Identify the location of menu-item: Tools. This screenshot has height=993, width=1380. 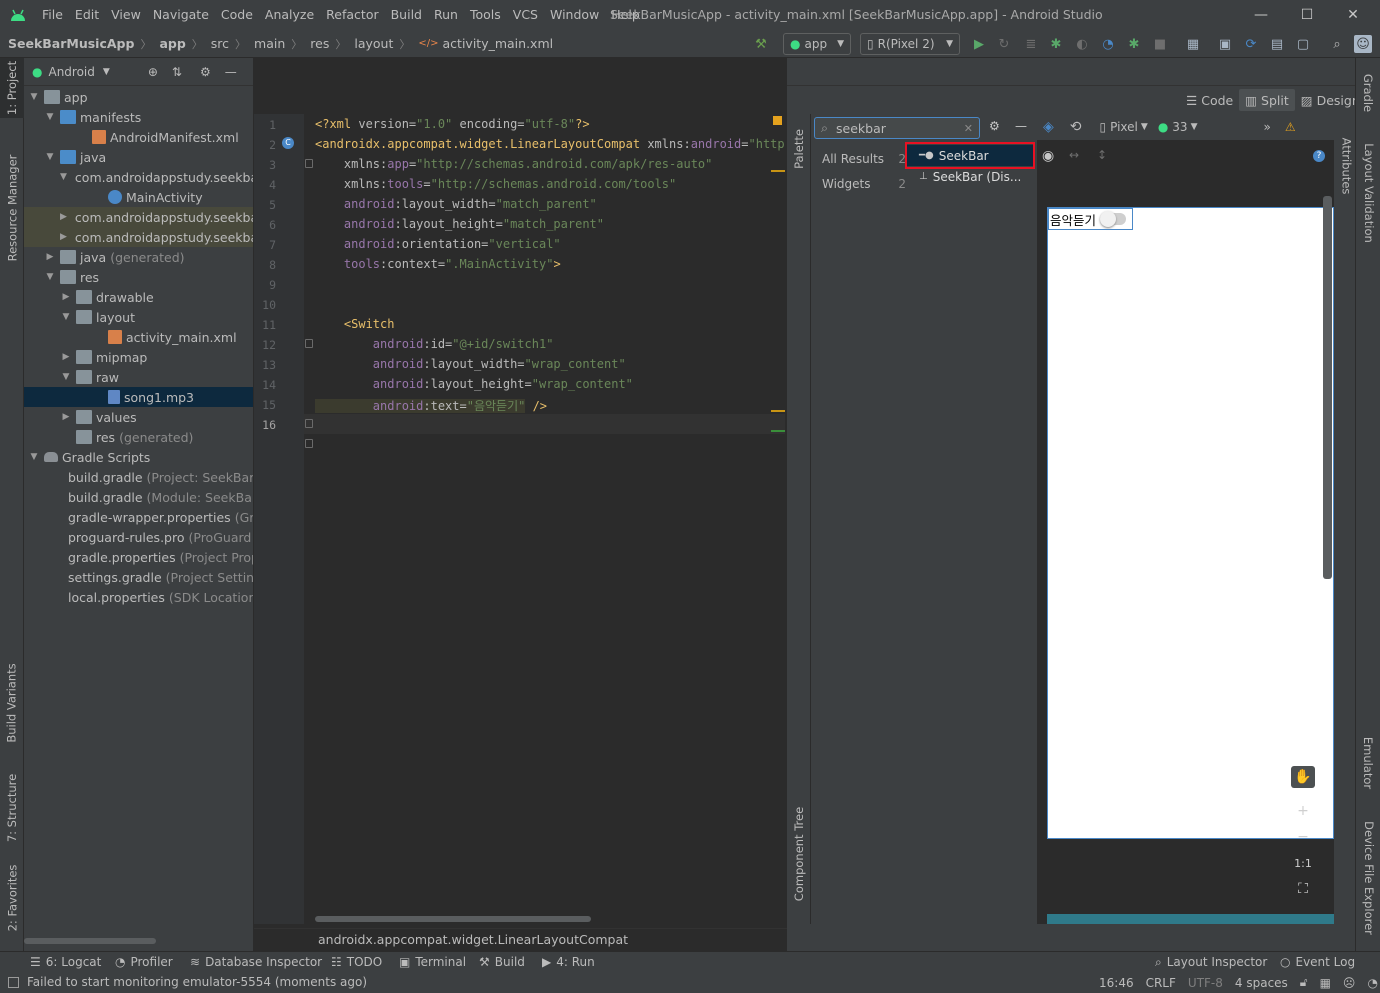
(485, 15).